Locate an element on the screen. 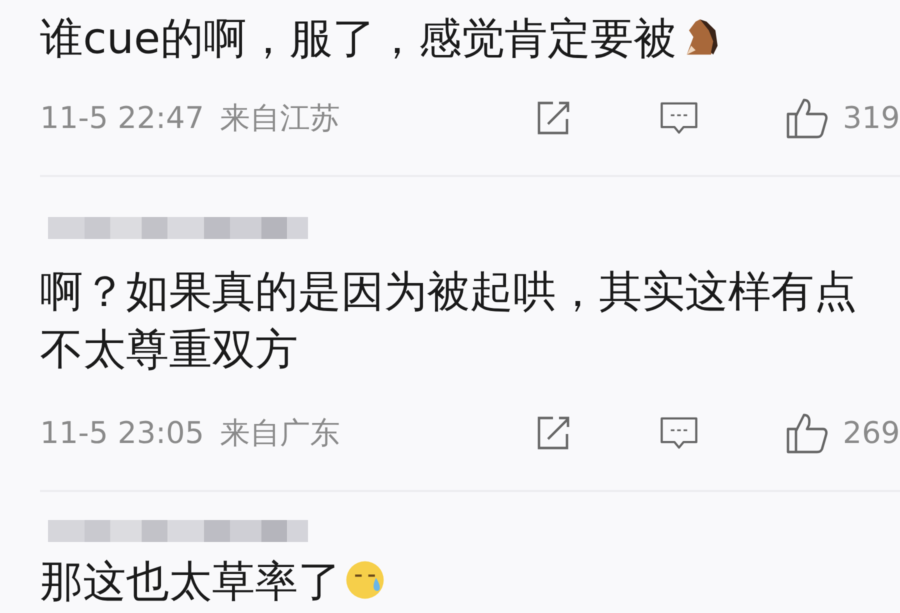 Image resolution: width=900 pixels, height=613 pixels. comment-time: 11-5 22:47 is located at coordinates (122, 118).